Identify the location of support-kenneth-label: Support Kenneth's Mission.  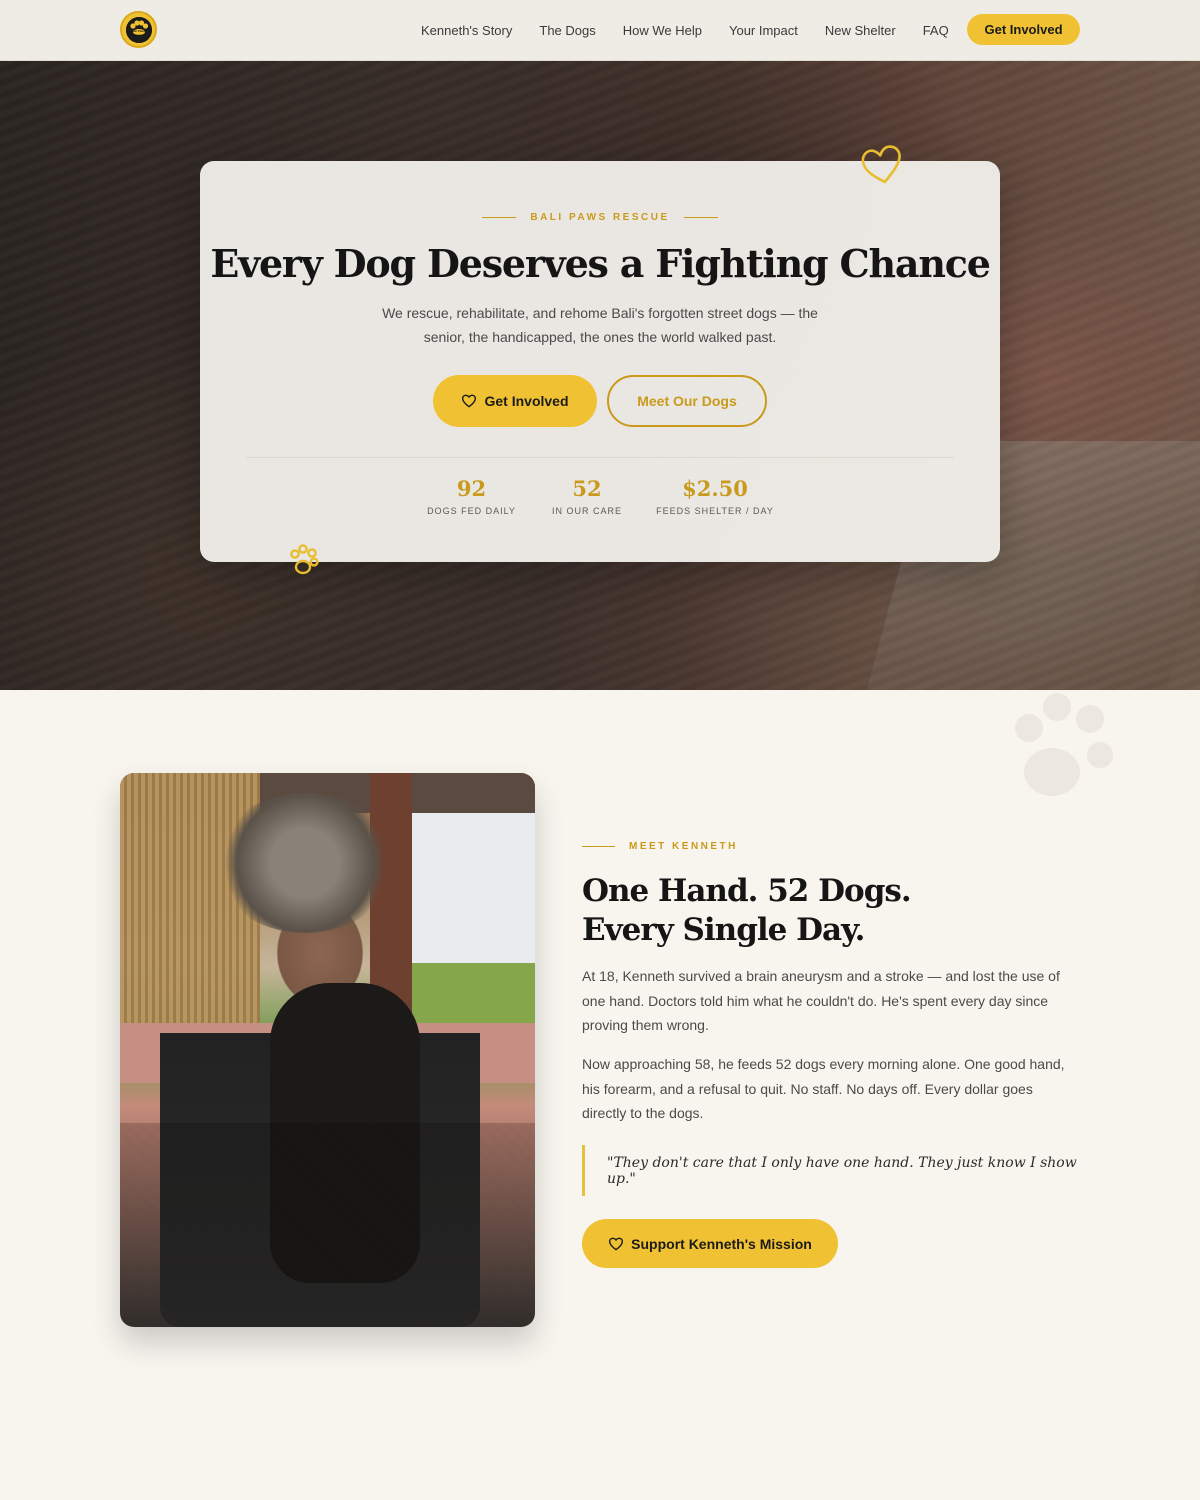
(721, 1243).